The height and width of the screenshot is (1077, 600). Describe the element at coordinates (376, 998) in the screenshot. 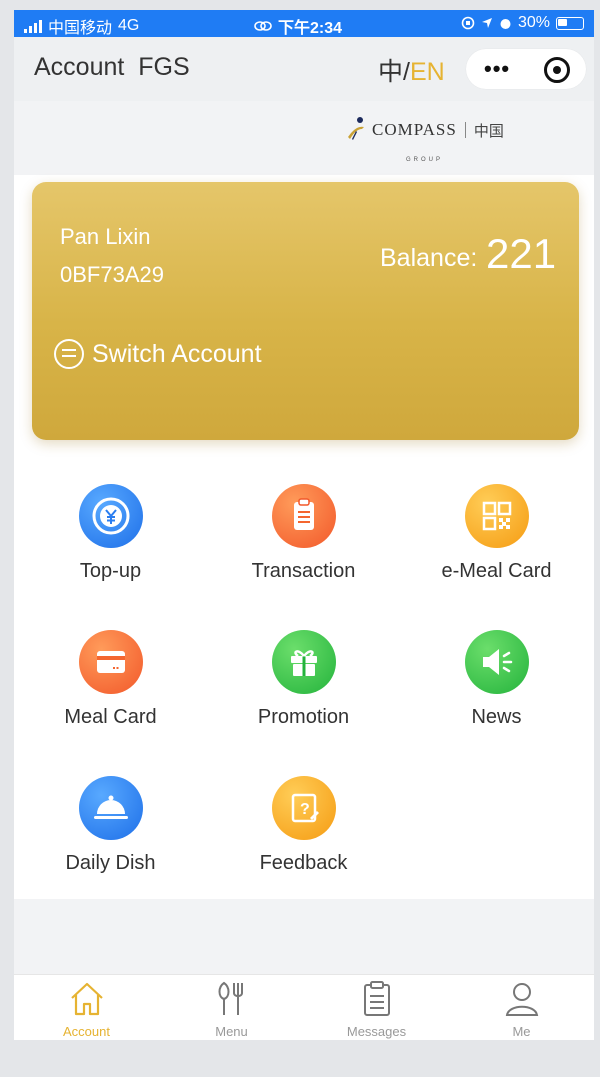

I see `clipboard-list-icon` at that location.